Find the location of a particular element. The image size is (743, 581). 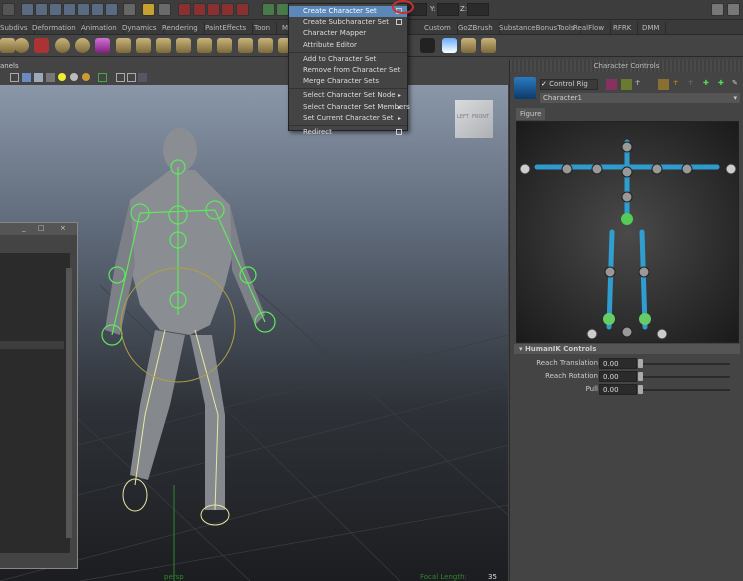

lasso-icon is located at coordinates (55, 9).